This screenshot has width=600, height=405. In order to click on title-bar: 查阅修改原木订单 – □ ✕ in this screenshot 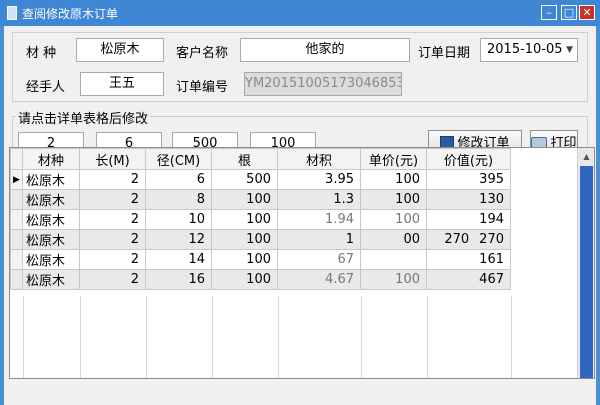, I will do `click(300, 13)`.